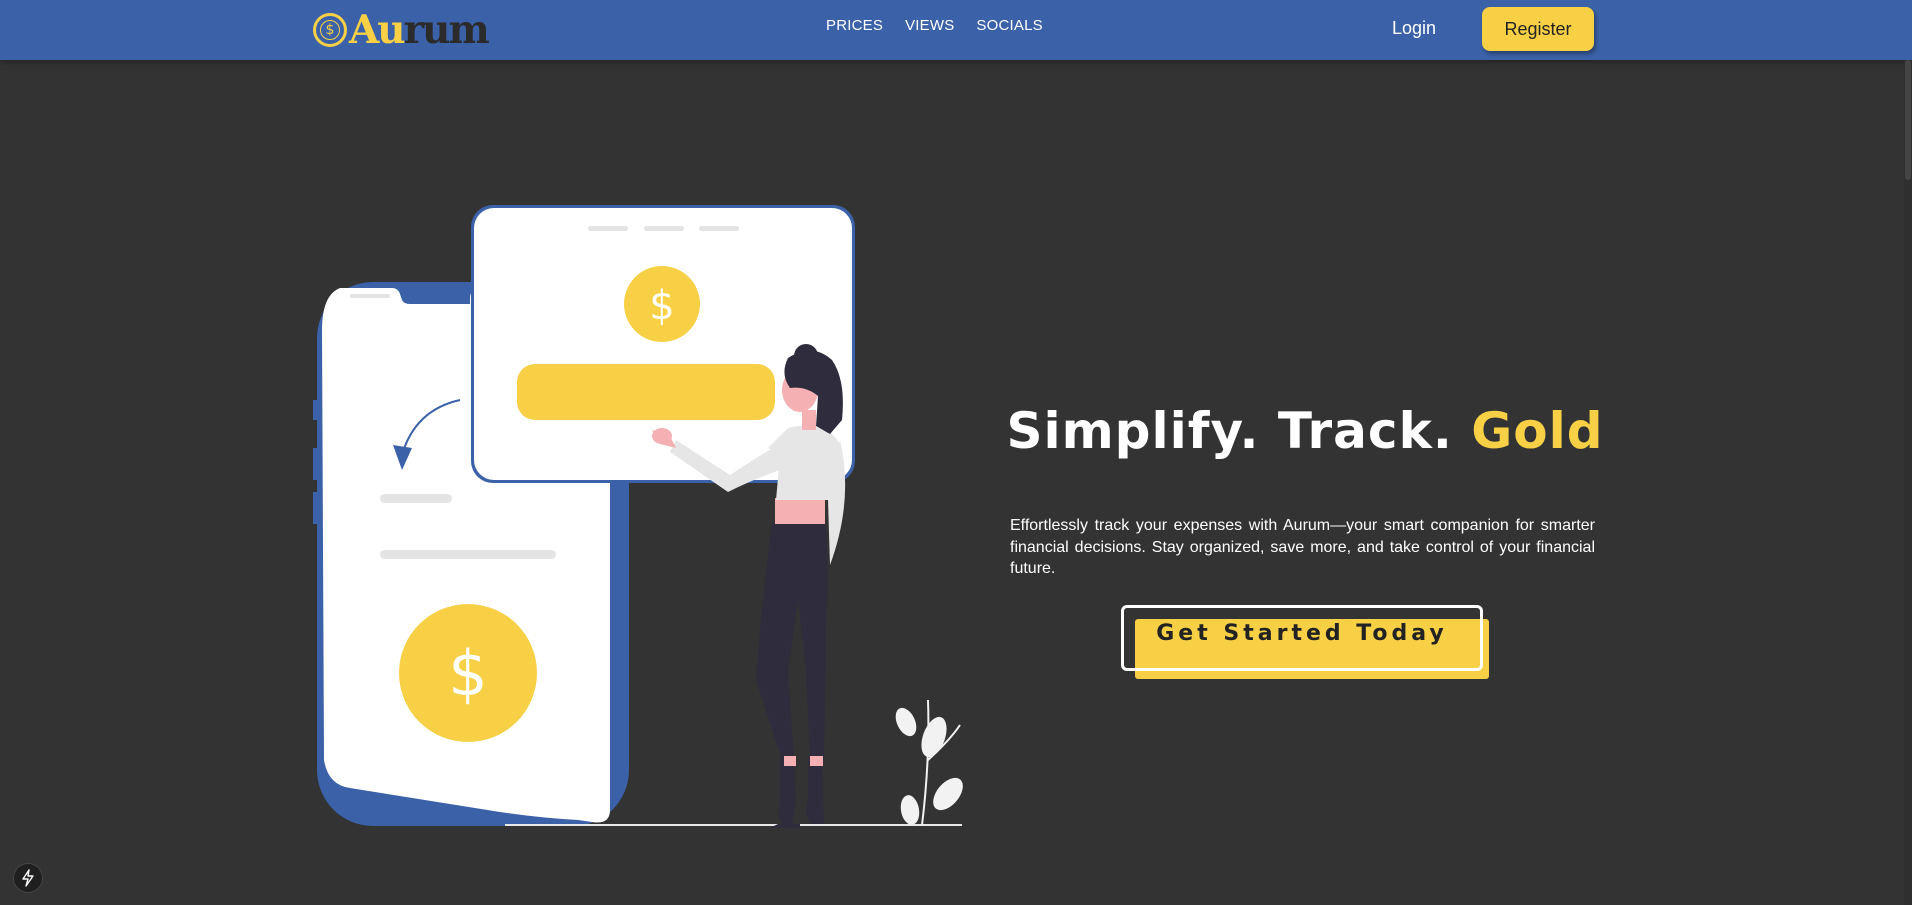 This screenshot has width=1912, height=905. I want to click on card-coin-symbol: $, so click(661, 306).